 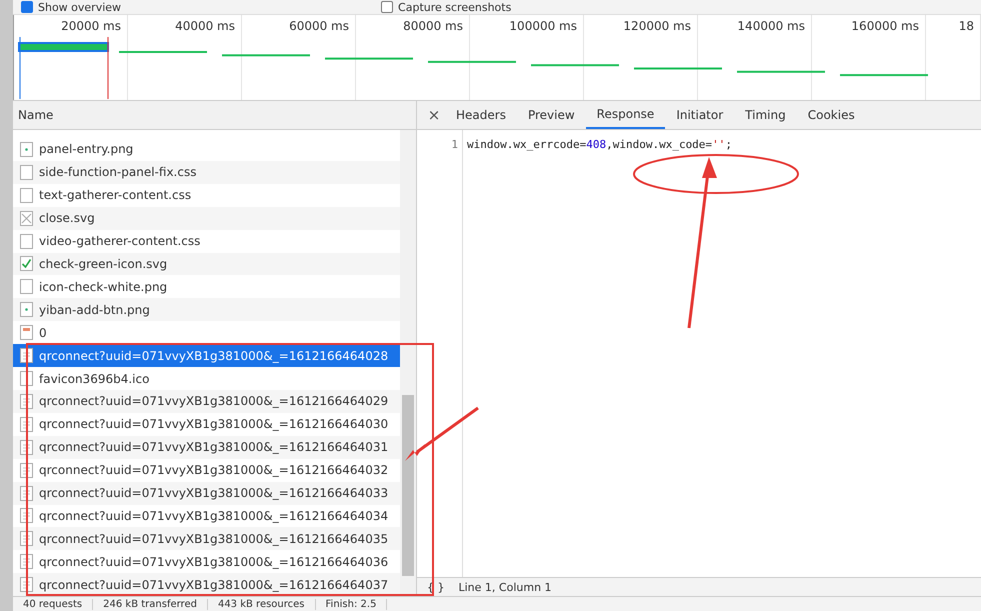 I want to click on scrollbar, so click(x=408, y=363).